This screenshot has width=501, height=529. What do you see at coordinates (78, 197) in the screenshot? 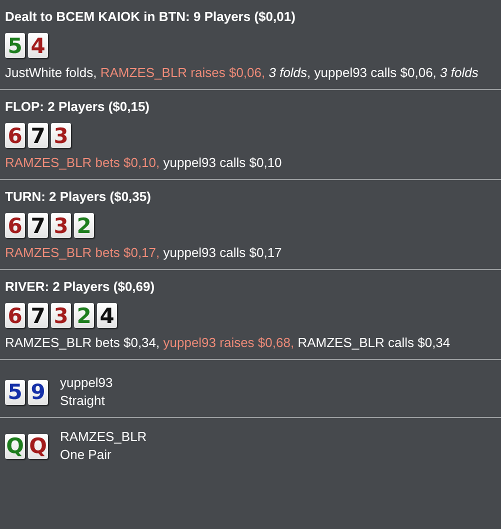
I see `street-title: TURN: 2 Players ($0,35)` at bounding box center [78, 197].